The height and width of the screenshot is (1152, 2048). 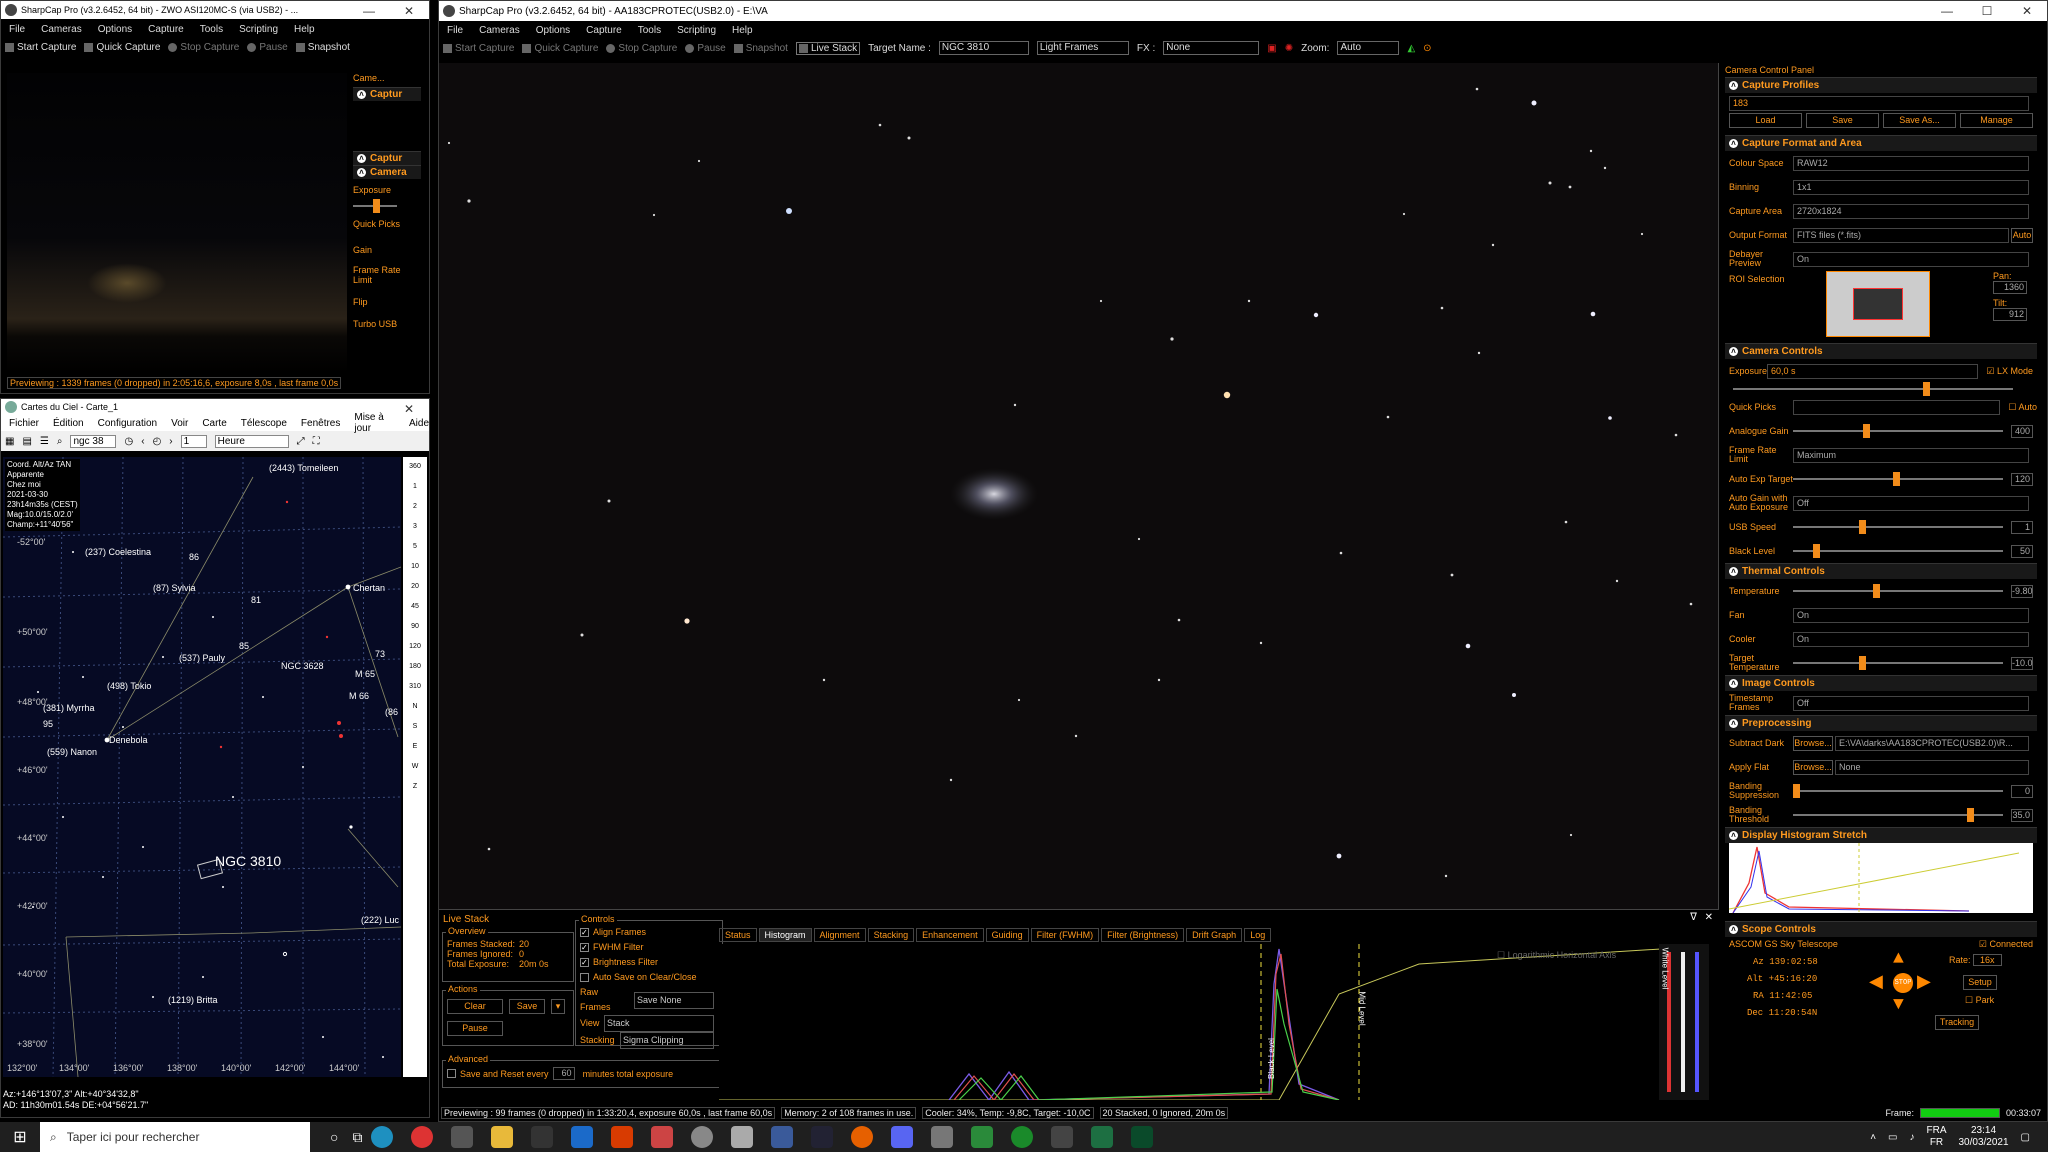 What do you see at coordinates (303, 468) in the screenshot?
I see `chart-label: (2443) Tomeileen` at bounding box center [303, 468].